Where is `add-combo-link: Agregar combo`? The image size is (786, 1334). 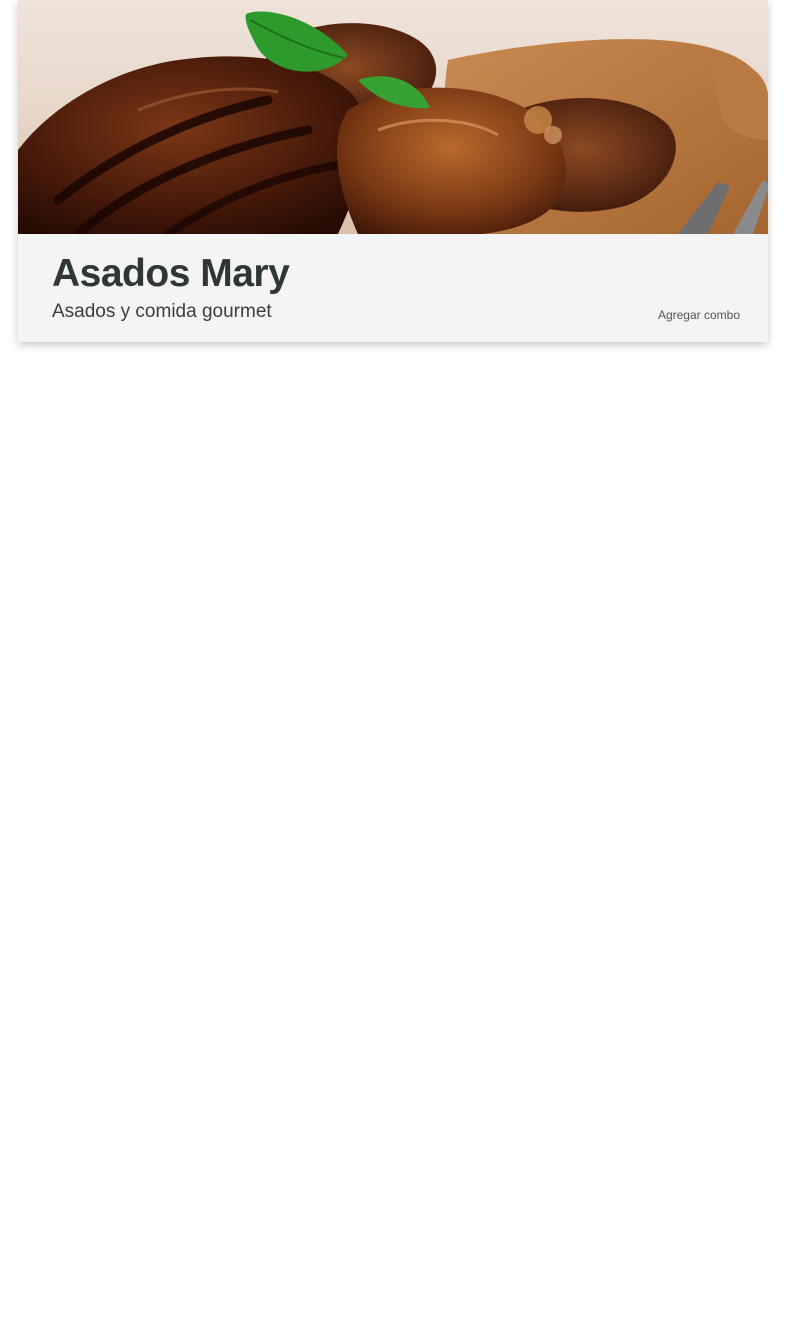
add-combo-link: Agregar combo is located at coordinates (699, 315).